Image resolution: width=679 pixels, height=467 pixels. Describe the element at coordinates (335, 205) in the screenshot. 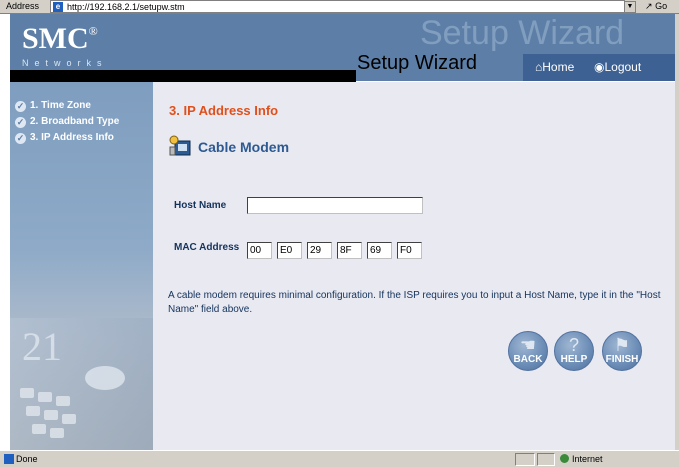

I see `host-name-input` at that location.